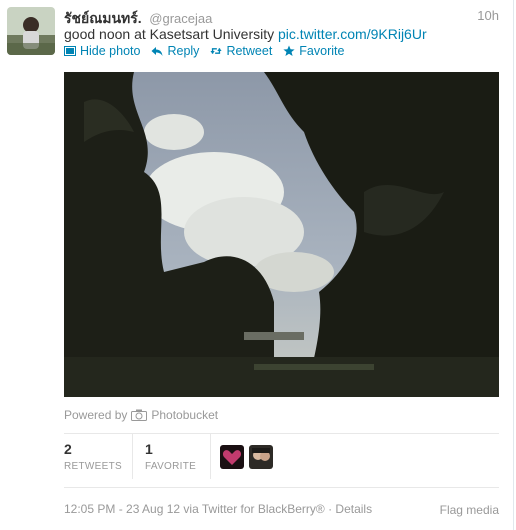 The height and width of the screenshot is (530, 516). I want to click on stats-divider-top, so click(281, 433).